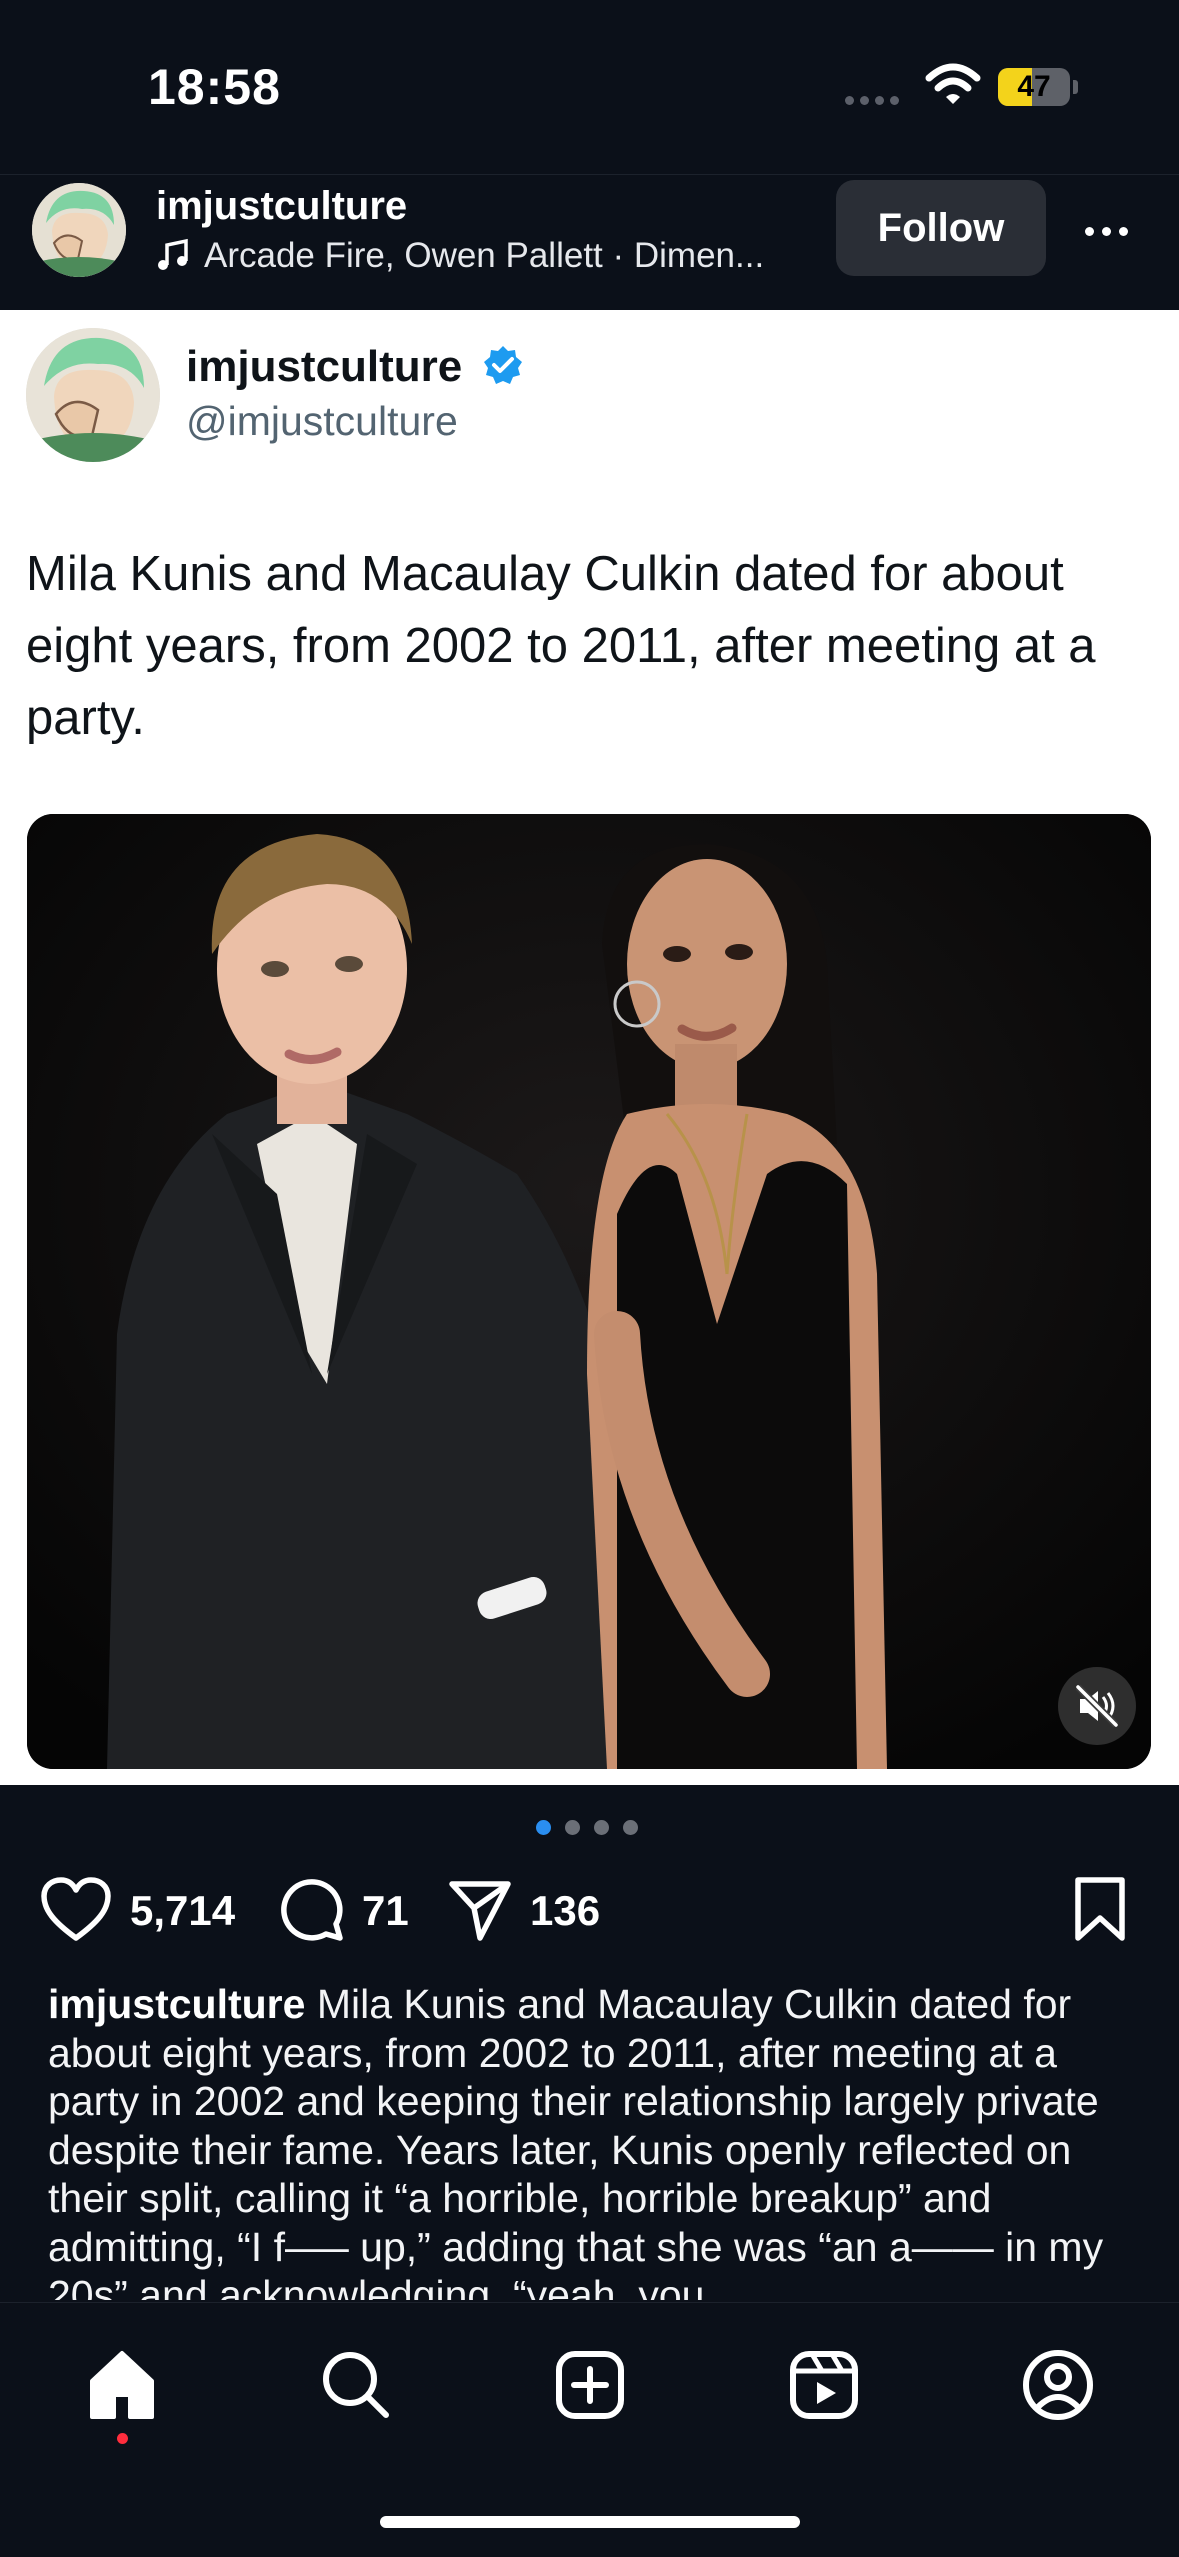  I want to click on share-icon, so click(480, 1912).